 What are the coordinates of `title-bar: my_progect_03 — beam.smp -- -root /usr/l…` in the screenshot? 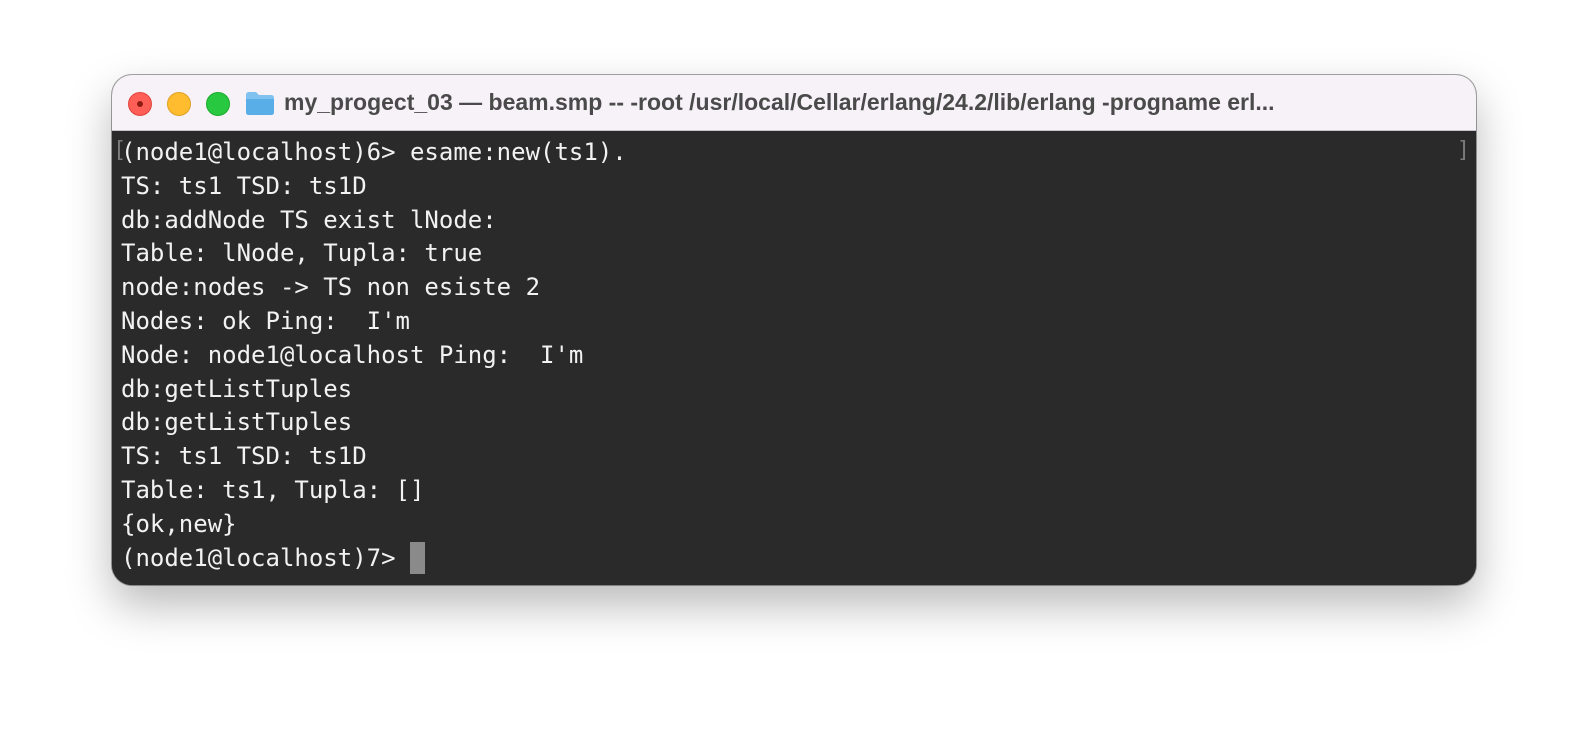 It's located at (794, 103).